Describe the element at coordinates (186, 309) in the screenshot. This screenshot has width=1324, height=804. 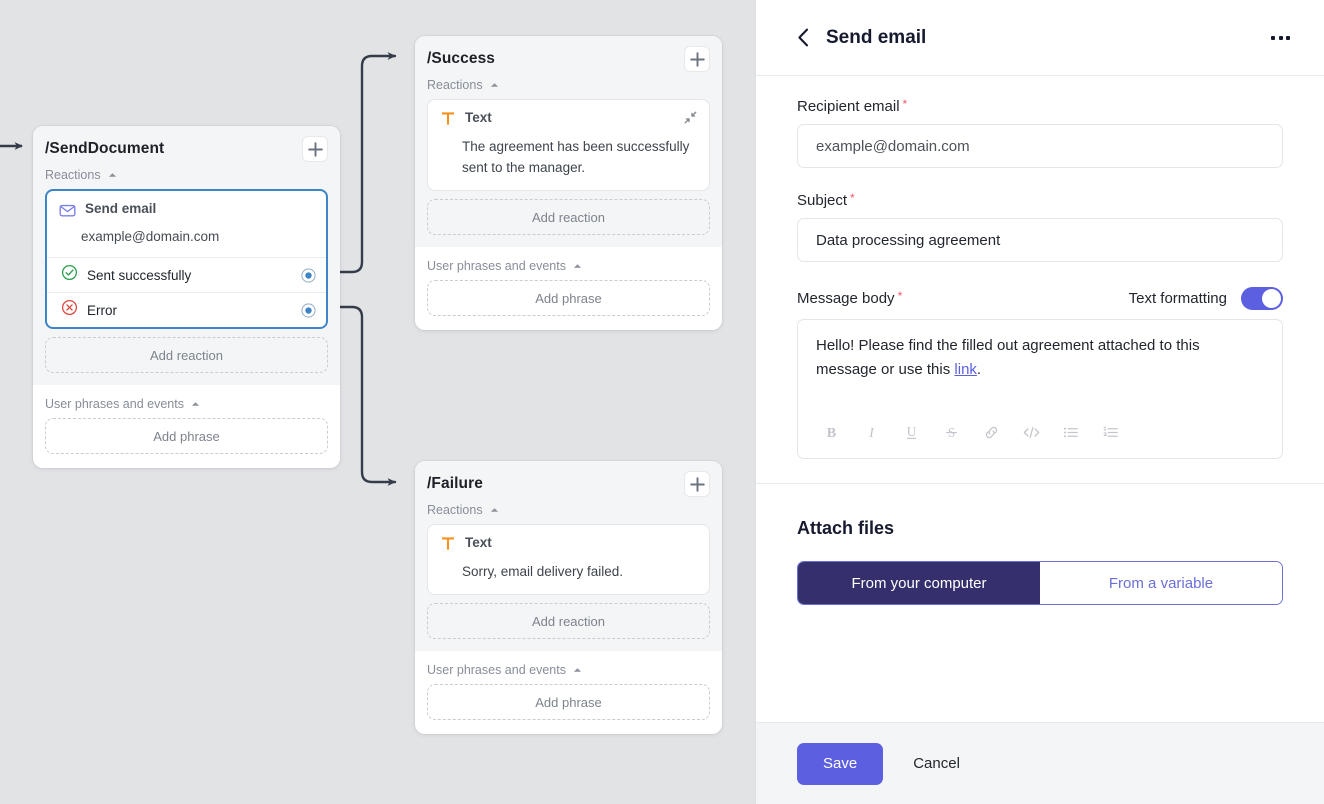
I see `reaction-outcome-error: Error` at that location.